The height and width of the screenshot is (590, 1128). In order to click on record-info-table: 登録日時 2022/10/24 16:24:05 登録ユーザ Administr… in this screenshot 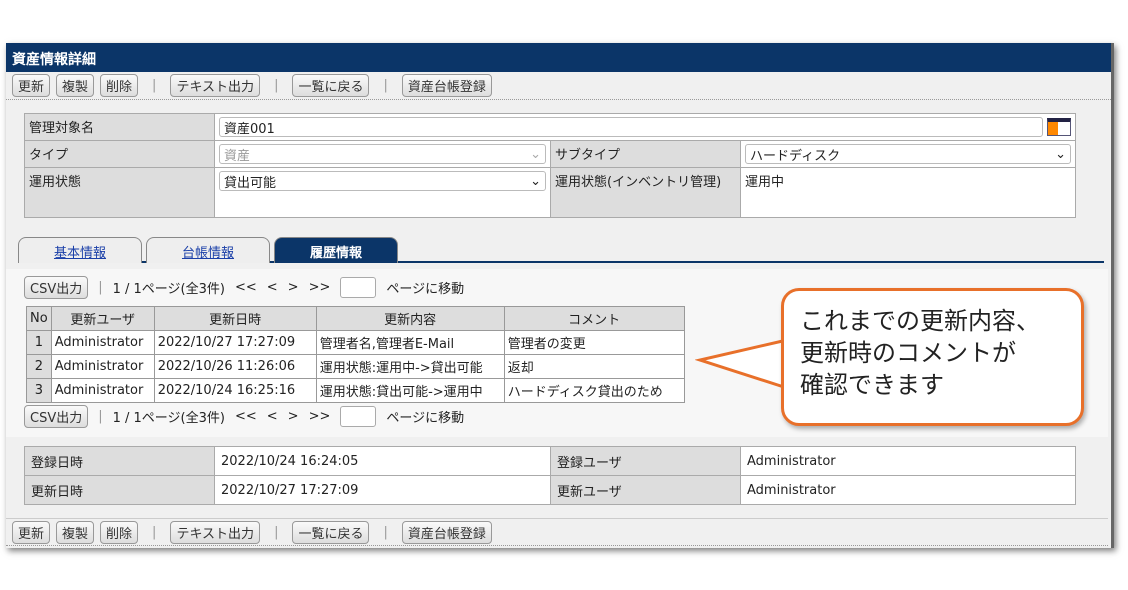, I will do `click(550, 475)`.